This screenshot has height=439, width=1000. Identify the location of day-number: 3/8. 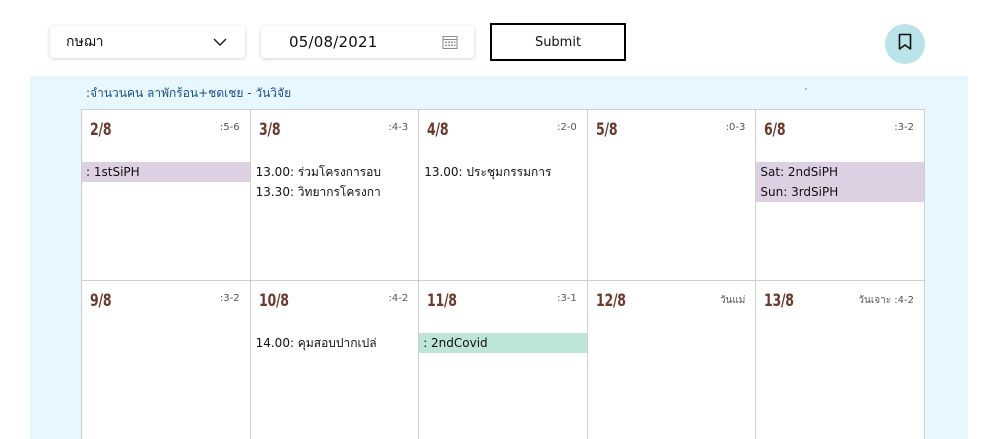
(269, 130).